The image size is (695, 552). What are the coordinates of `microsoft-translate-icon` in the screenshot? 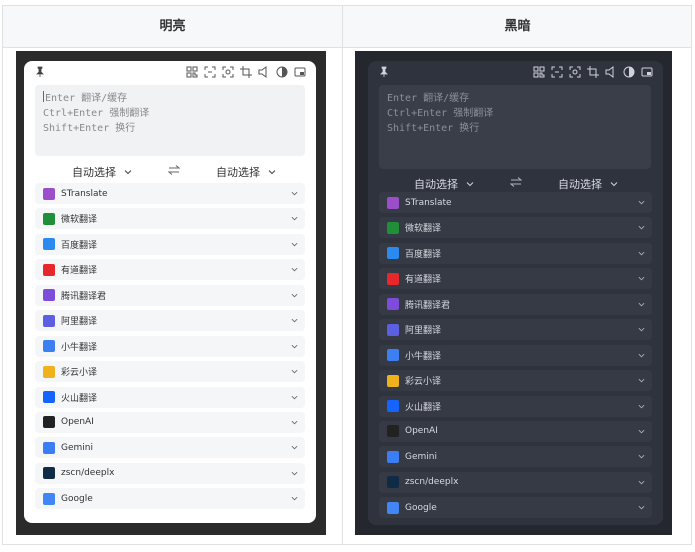 It's located at (393, 227).